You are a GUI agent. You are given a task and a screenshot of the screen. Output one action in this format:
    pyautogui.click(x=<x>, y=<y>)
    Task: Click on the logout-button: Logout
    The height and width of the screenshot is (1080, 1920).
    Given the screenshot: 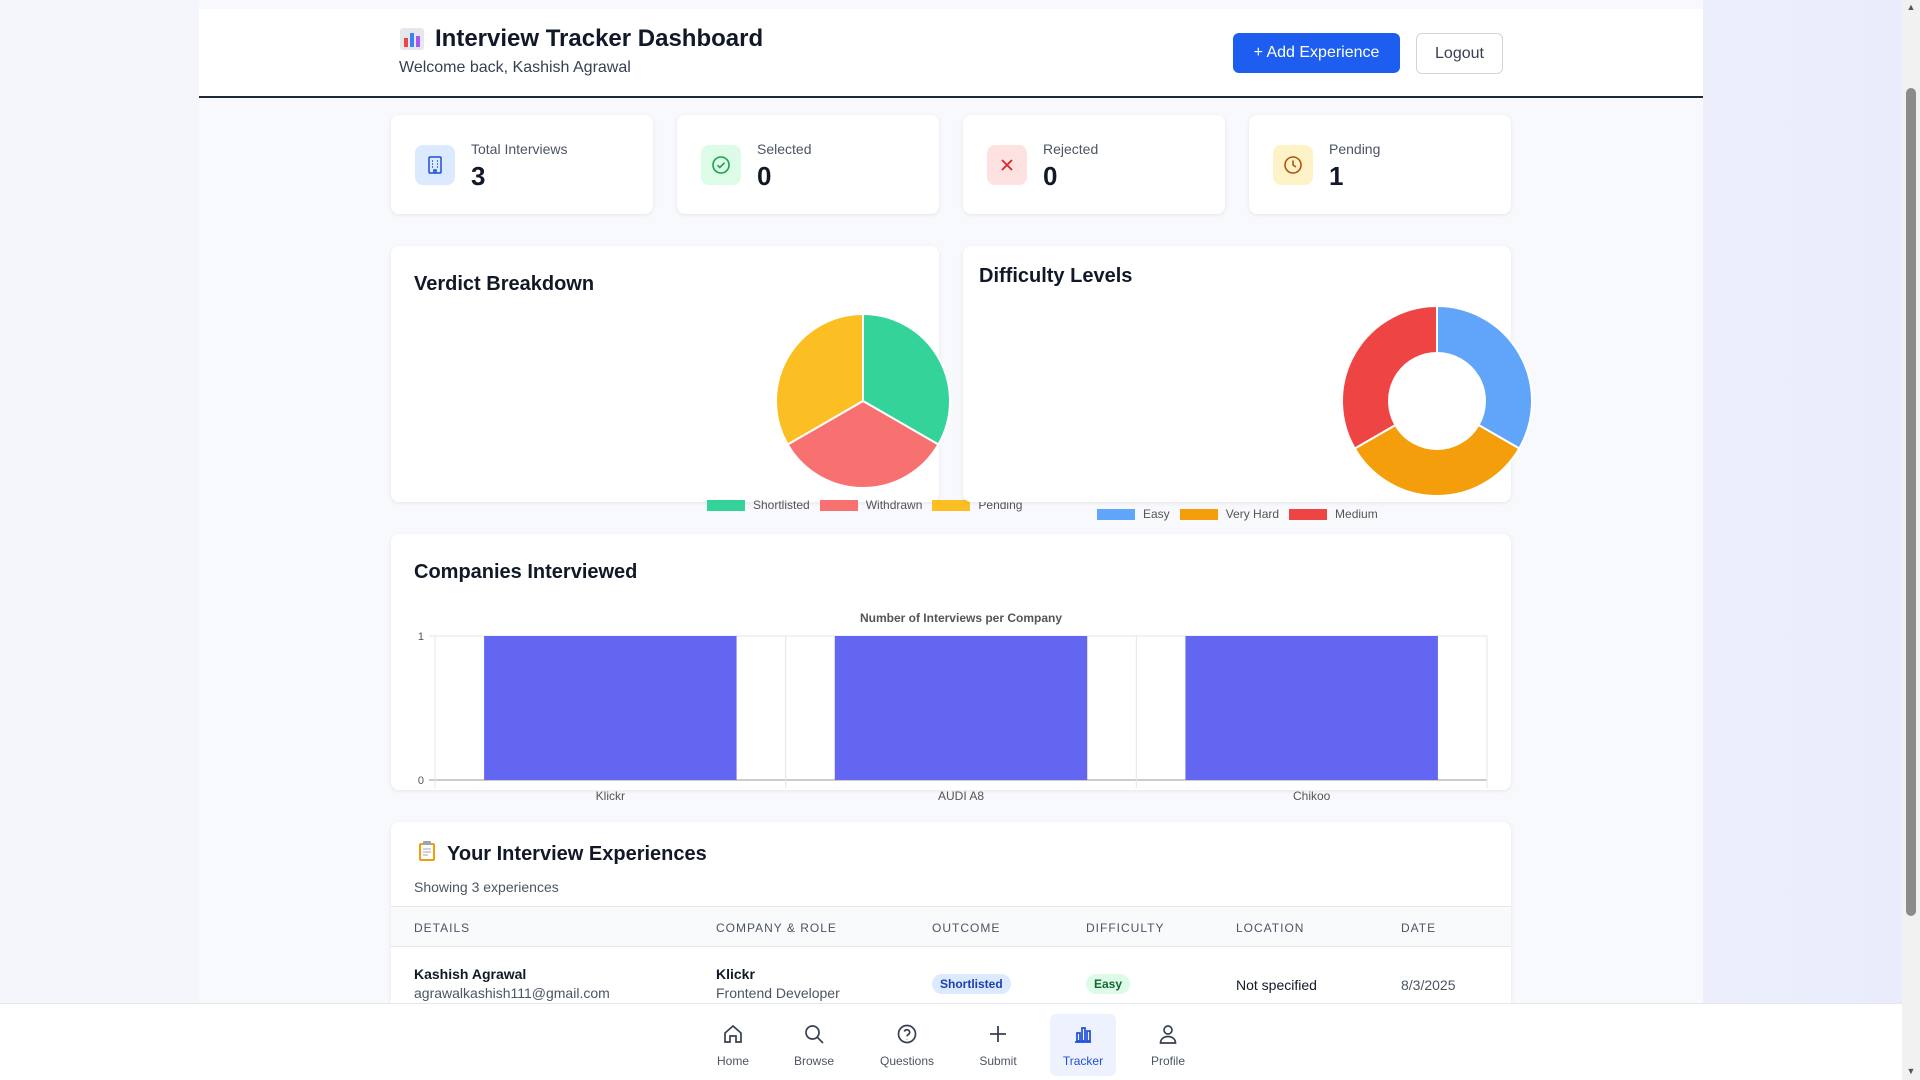 What is the action you would take?
    pyautogui.click(x=1459, y=53)
    